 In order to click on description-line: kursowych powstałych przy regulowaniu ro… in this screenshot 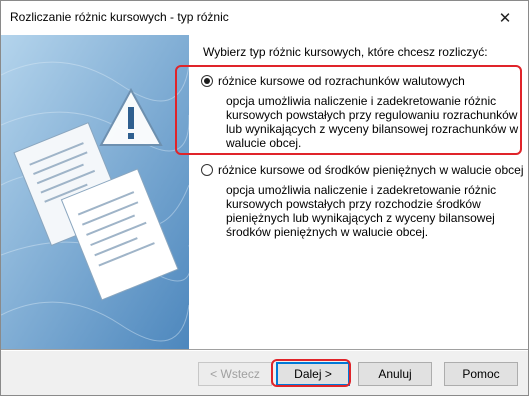, I will do `click(372, 115)`.